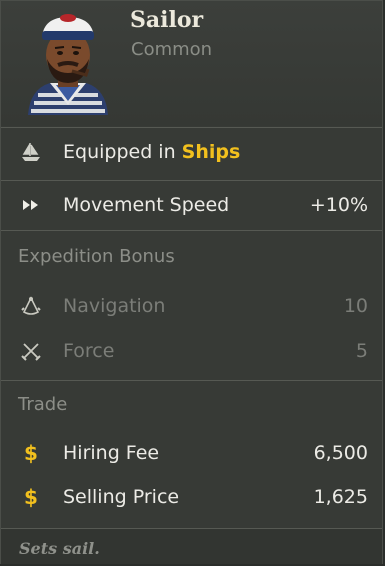  I want to click on stat-value: 10, so click(355, 306).